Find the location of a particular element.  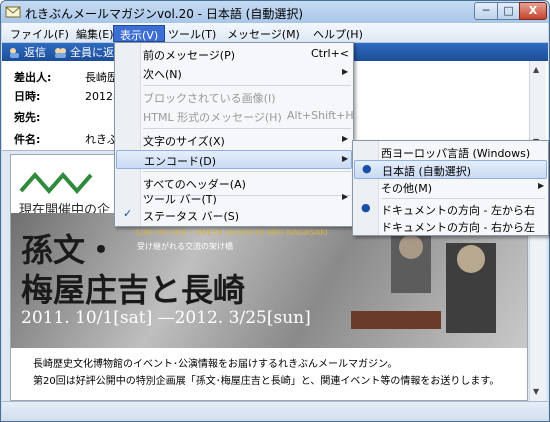

menu-item-previous-message: 前のメッセージ(P) Ctrl+< is located at coordinates (234, 54).